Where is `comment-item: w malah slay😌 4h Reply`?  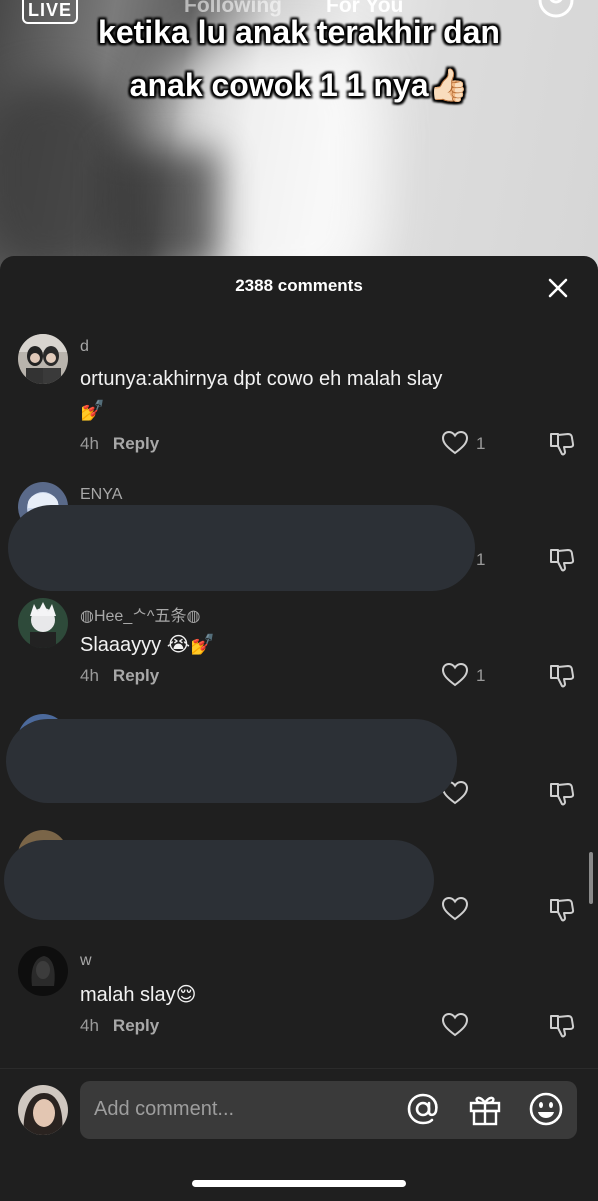
comment-item: w malah slay😌 4h Reply is located at coordinates (299, 1001).